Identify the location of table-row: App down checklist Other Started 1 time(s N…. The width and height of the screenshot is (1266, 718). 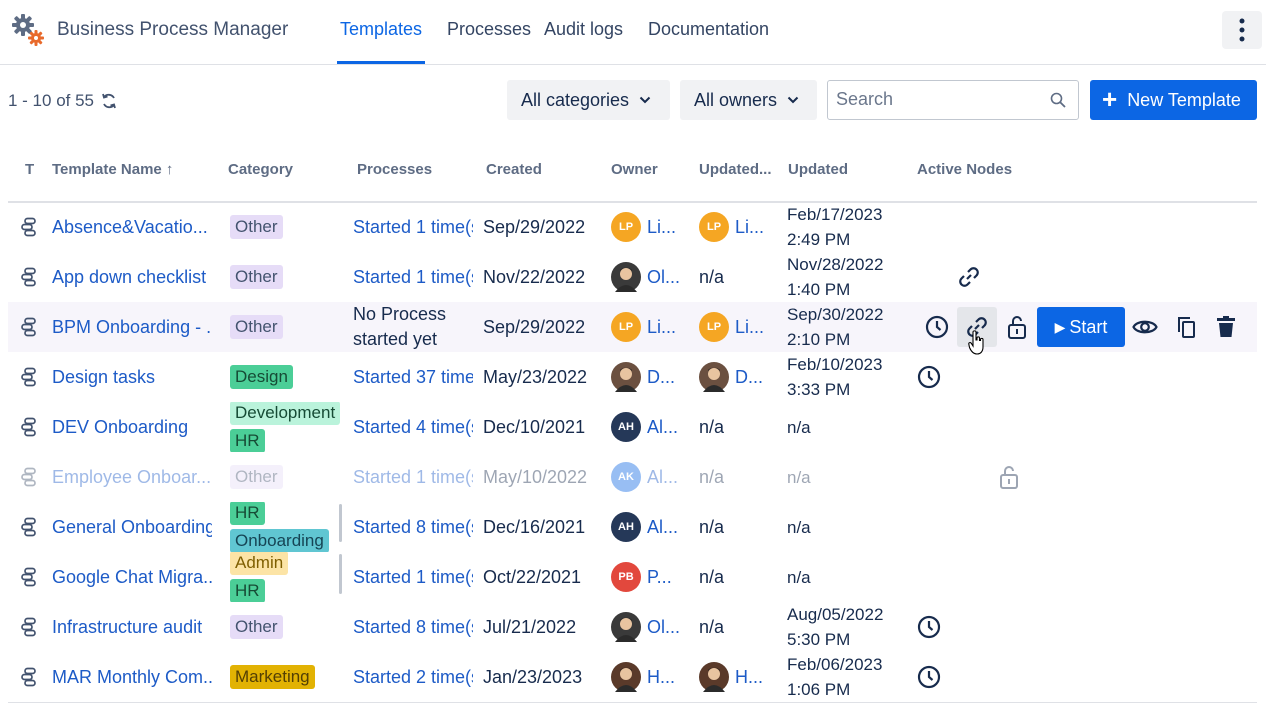
(632, 277).